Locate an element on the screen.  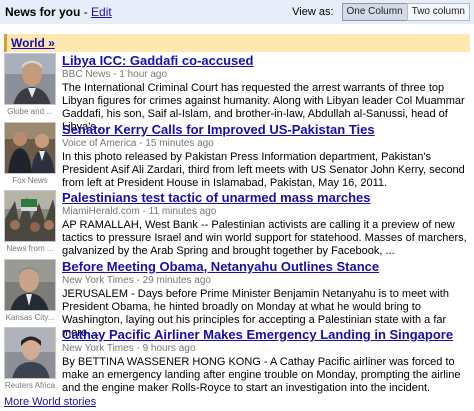
story-meta: New York Times - 29 minutes ago is located at coordinates (136, 280).